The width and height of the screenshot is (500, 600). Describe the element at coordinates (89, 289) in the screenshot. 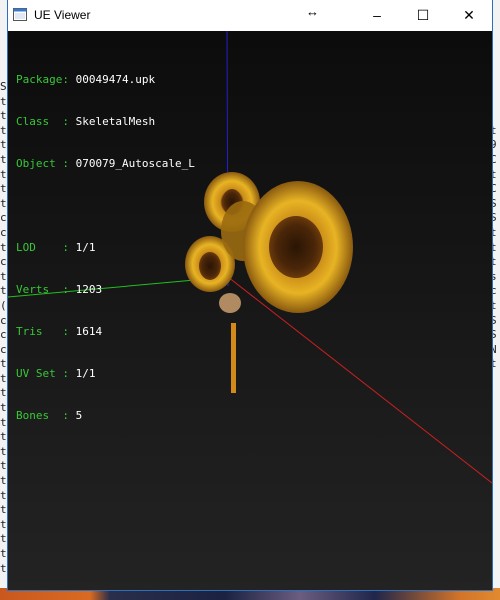

I see `info-value: 1203` at that location.